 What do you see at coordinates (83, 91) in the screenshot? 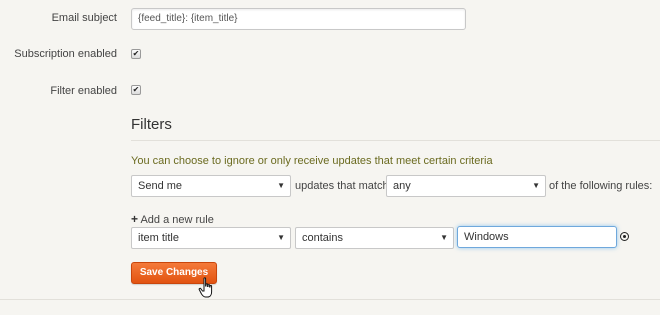
I see `filter-enabled-label: Filter enabled` at bounding box center [83, 91].